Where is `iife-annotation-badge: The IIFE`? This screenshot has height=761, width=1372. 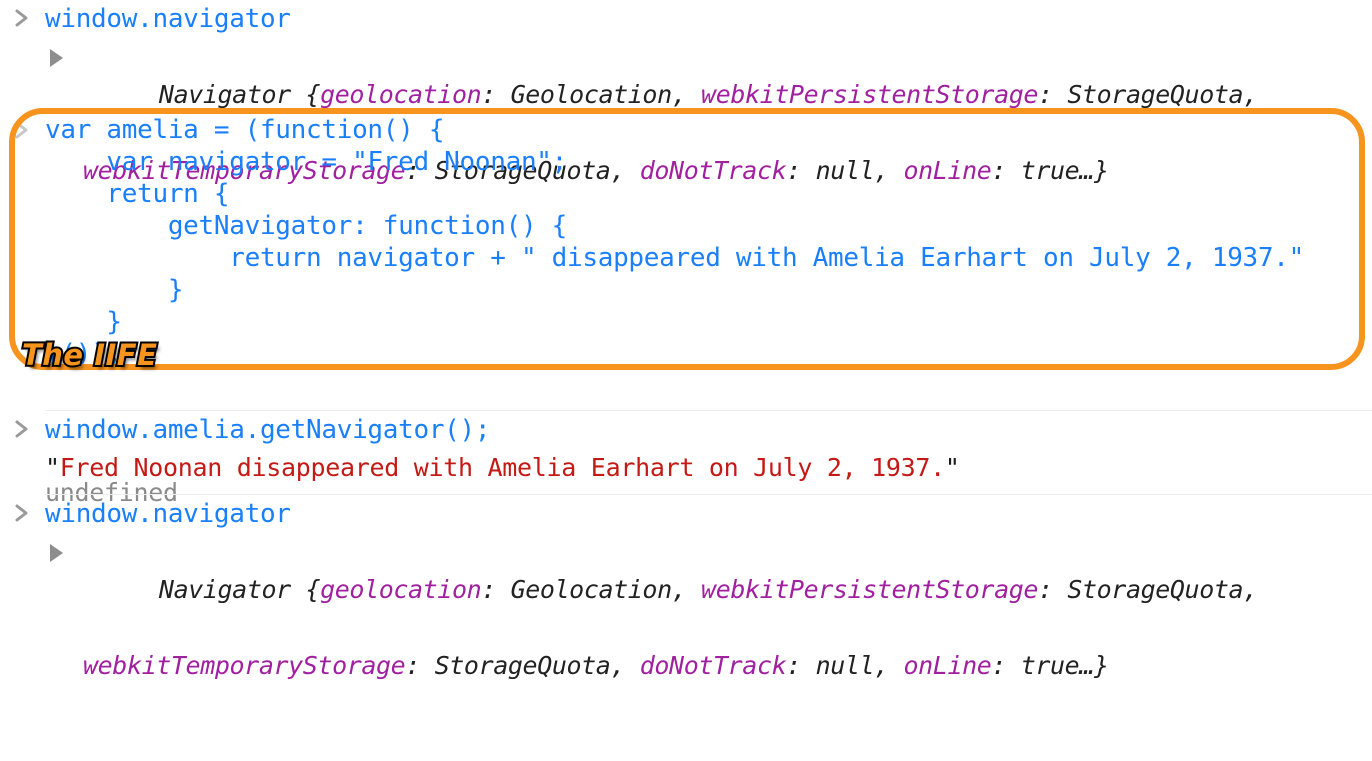
iife-annotation-badge: The IIFE is located at coordinates (89, 355).